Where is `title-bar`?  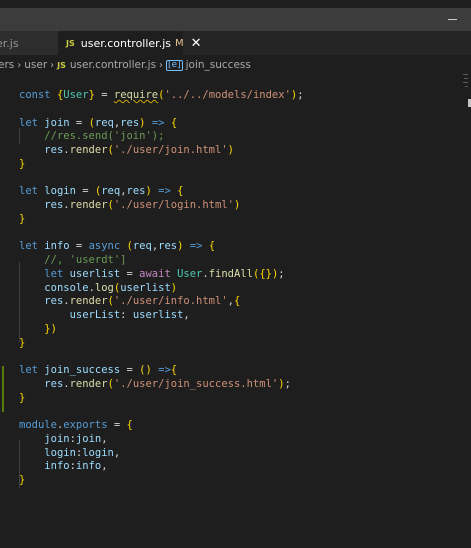
title-bar is located at coordinates (235, 4).